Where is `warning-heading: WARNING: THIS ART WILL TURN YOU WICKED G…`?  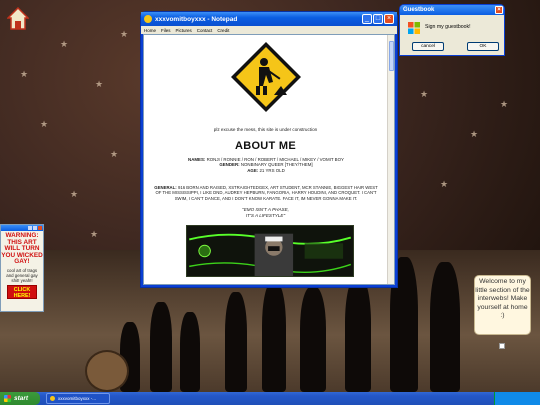
warning-heading: WARNING: THIS ART WILL TURN YOU WICKED G… is located at coordinates (22, 249).